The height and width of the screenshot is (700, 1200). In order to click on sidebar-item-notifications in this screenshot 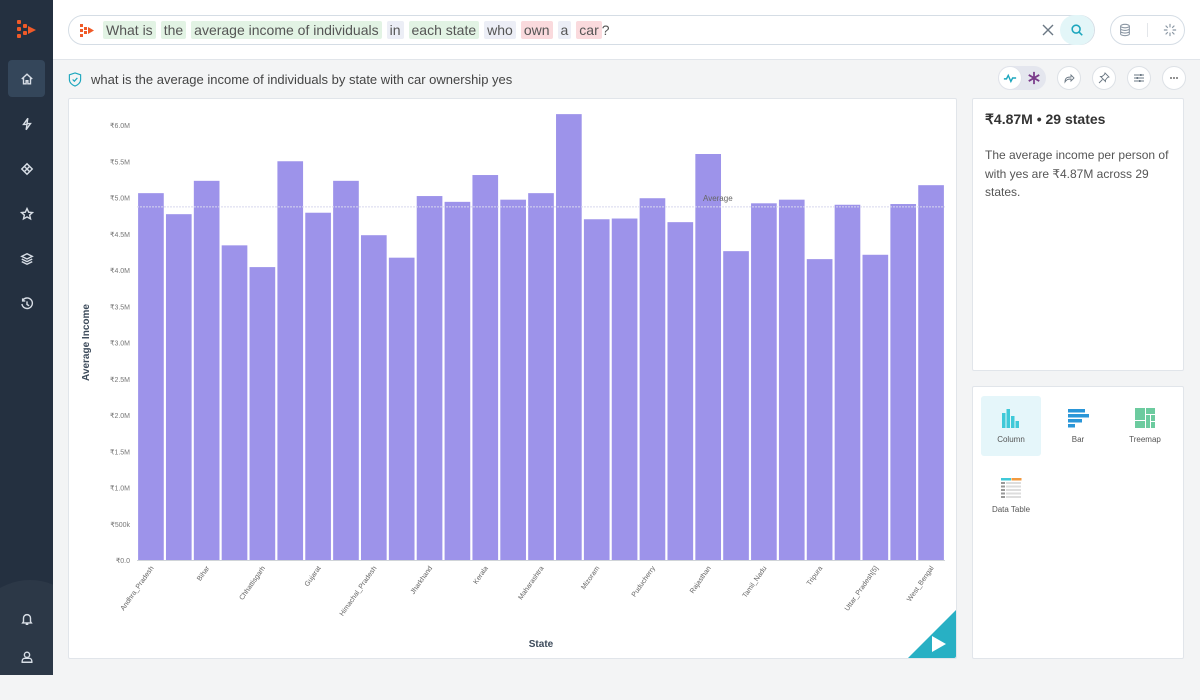, I will do `click(26, 618)`.